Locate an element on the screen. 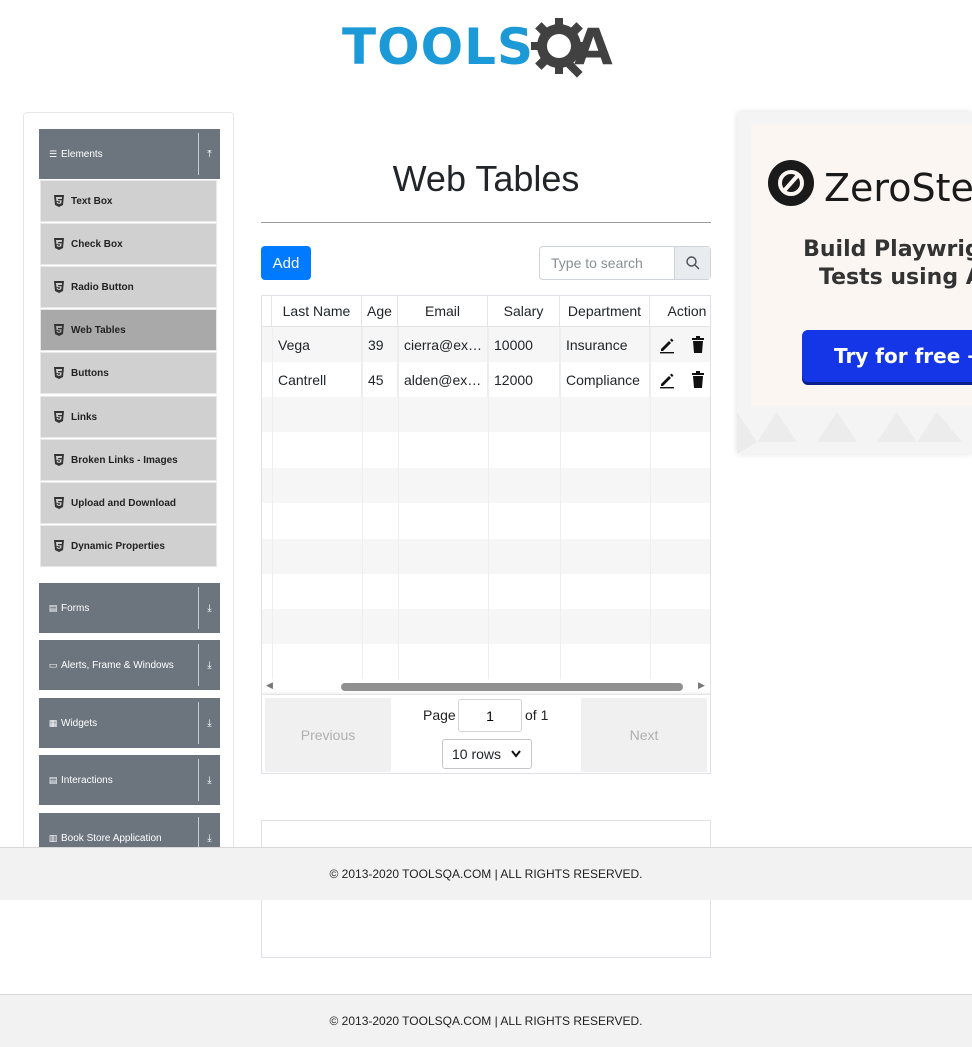 The width and height of the screenshot is (972, 1047). group-header-widgets: ▦ Widgets ⤓ is located at coordinates (129, 723).